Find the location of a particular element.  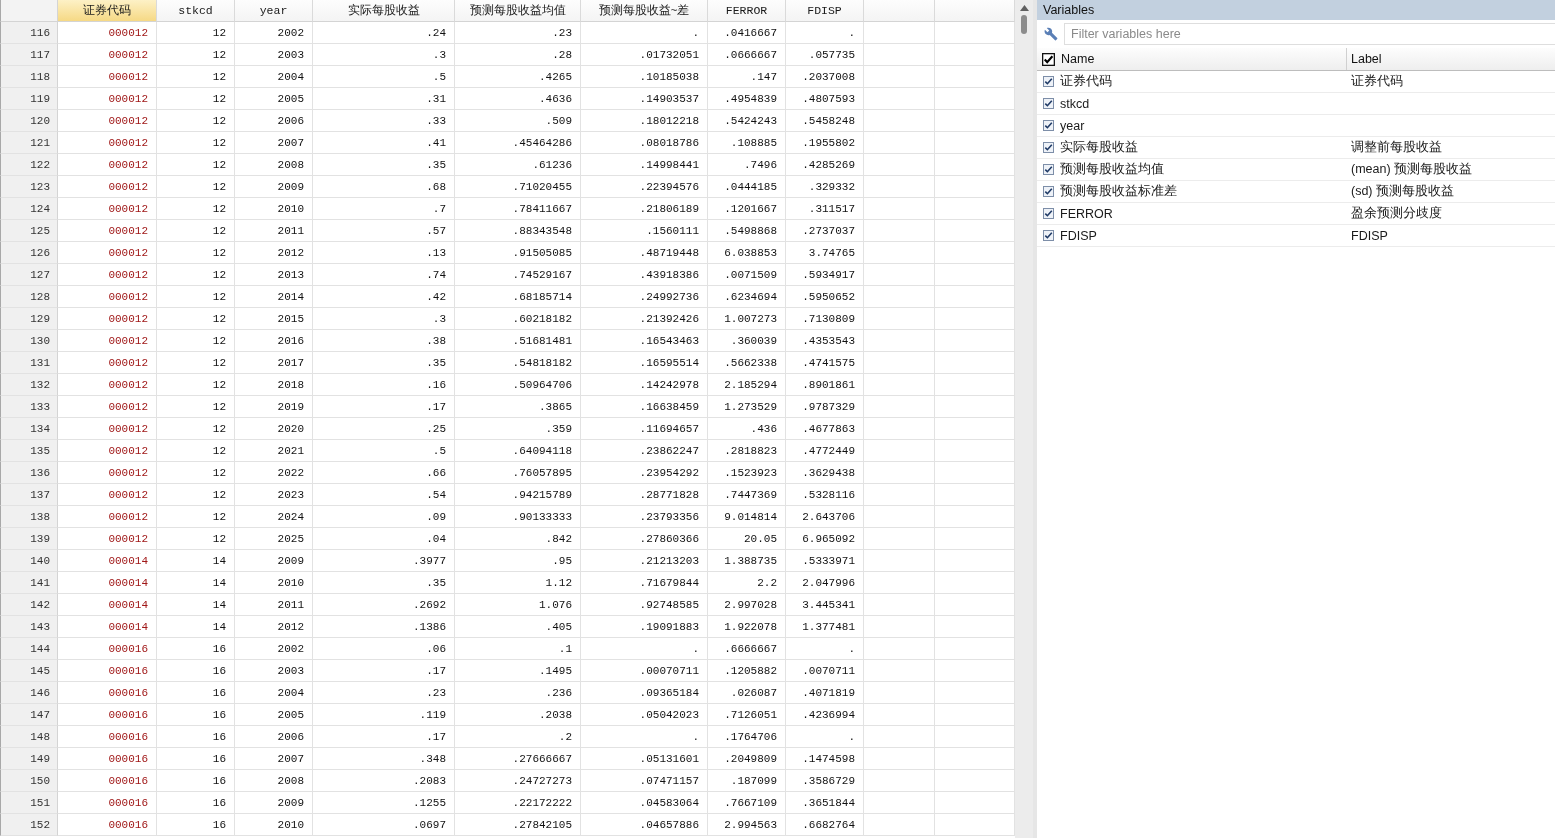

table-cell: .51681481 is located at coordinates (518, 341).